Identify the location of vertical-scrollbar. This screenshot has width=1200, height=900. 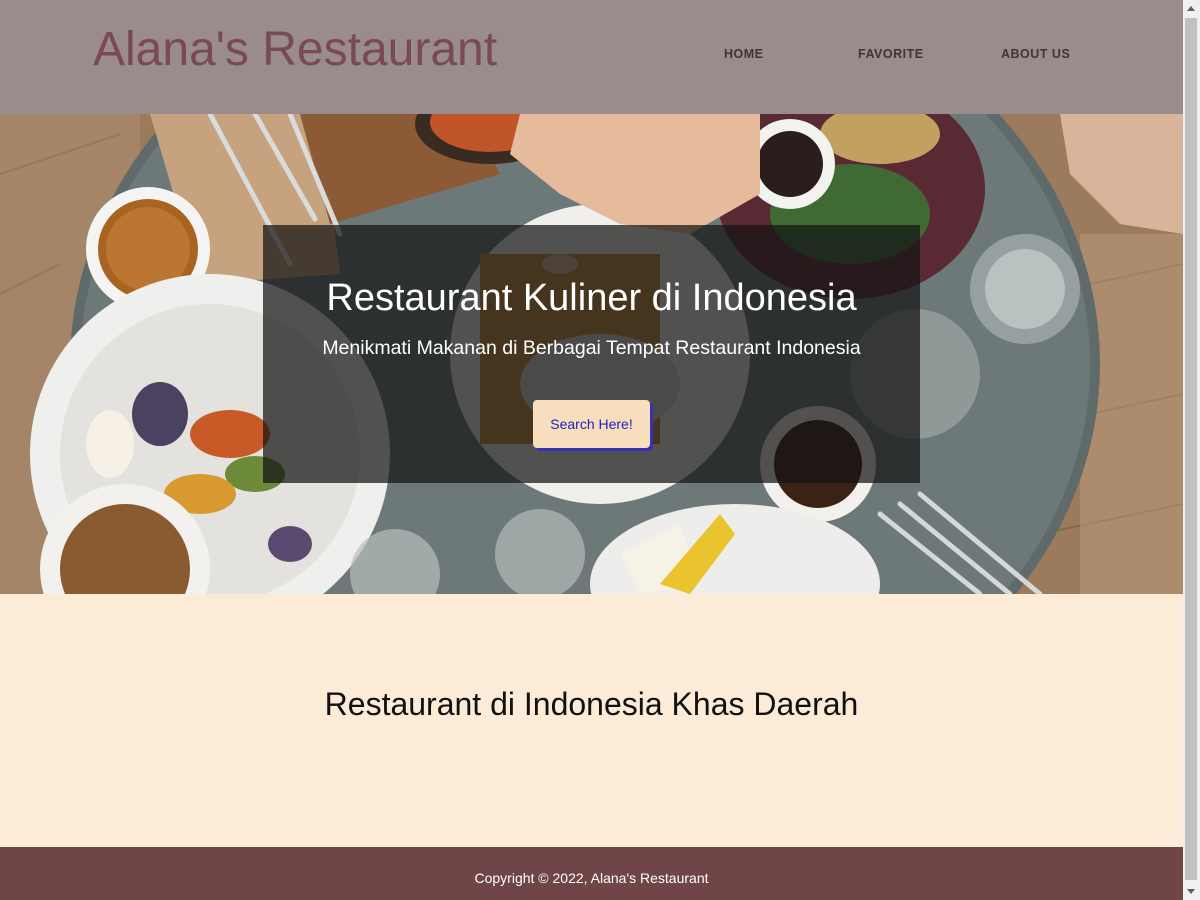
(1191, 450).